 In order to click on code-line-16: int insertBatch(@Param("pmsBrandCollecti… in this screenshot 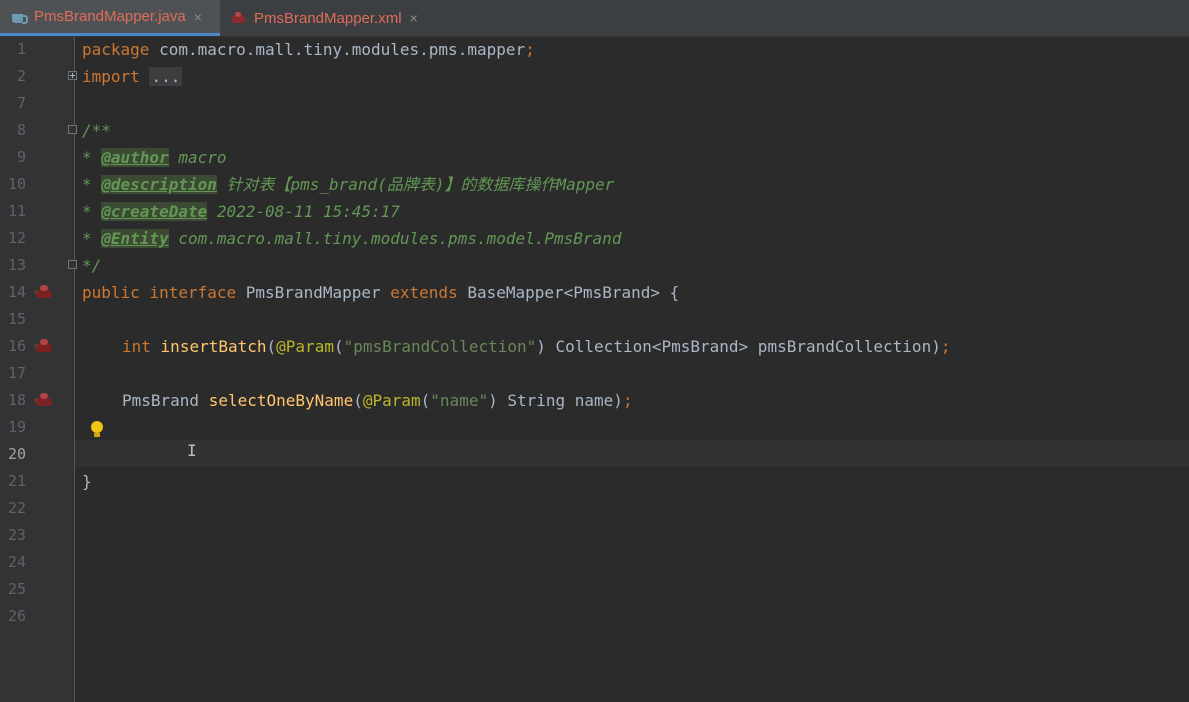, I will do `click(536, 346)`.